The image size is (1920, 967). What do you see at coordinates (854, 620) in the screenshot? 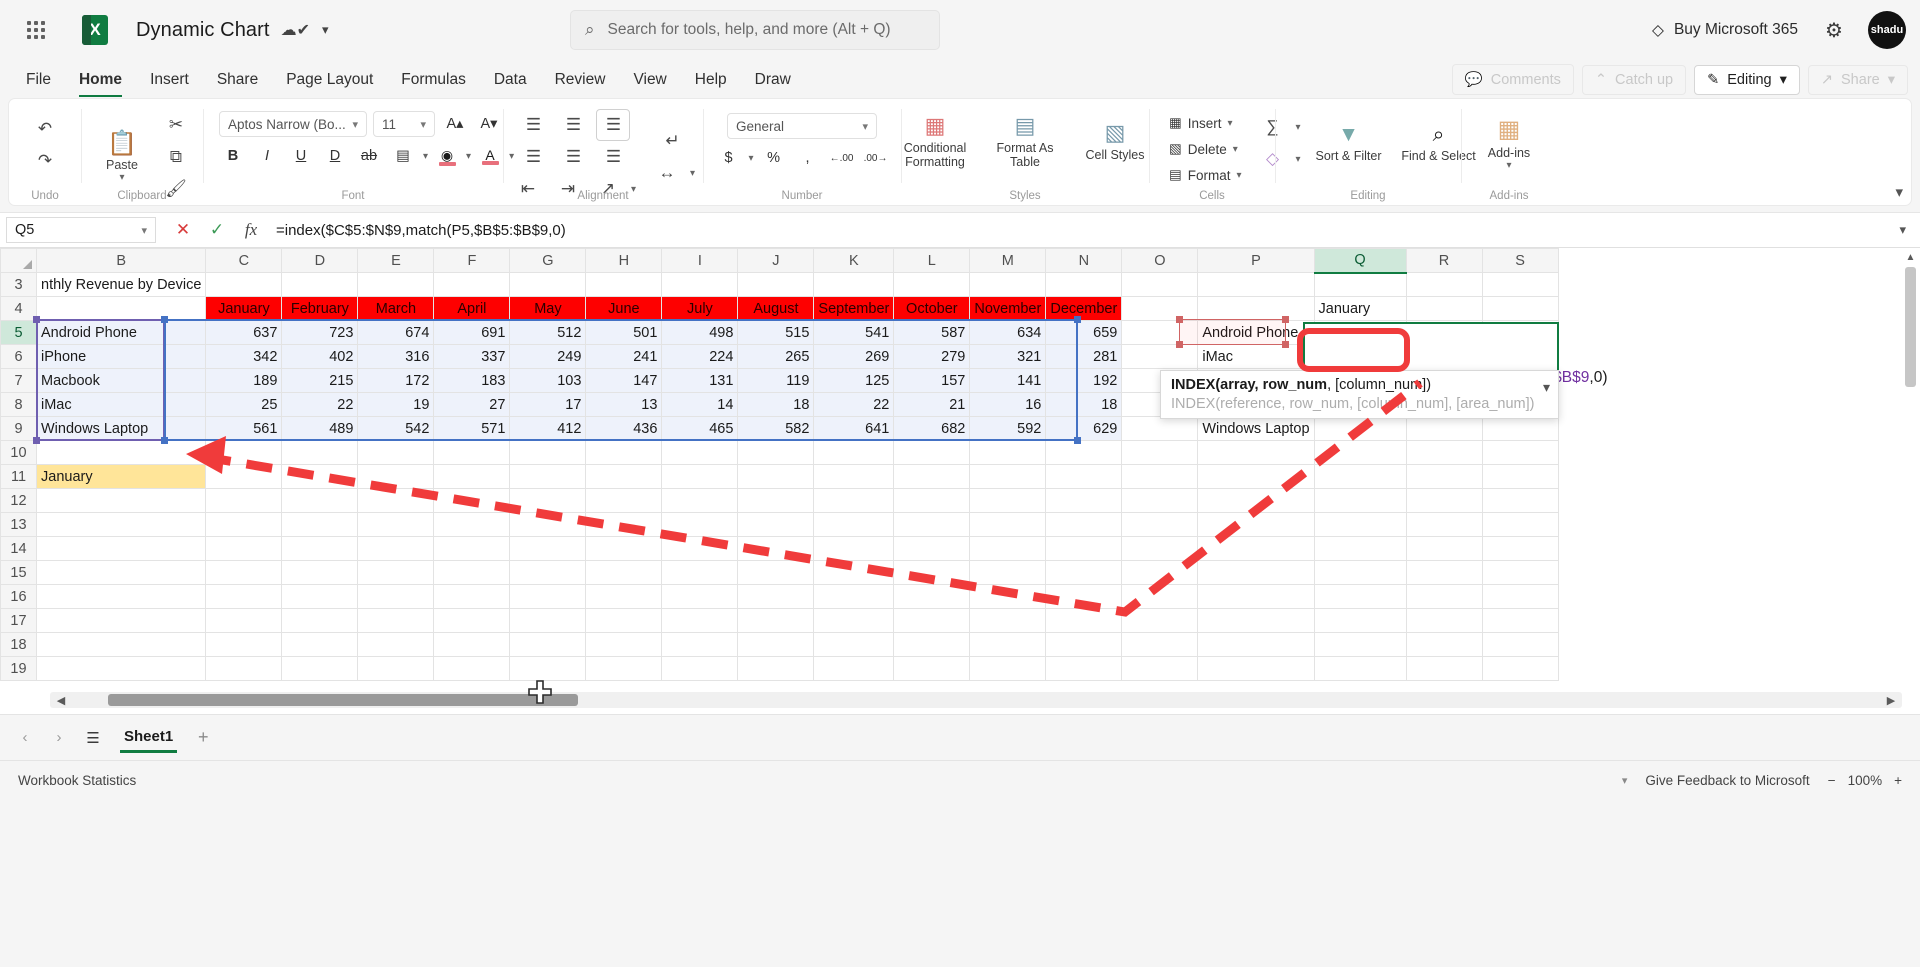
I see `cell-K17` at bounding box center [854, 620].